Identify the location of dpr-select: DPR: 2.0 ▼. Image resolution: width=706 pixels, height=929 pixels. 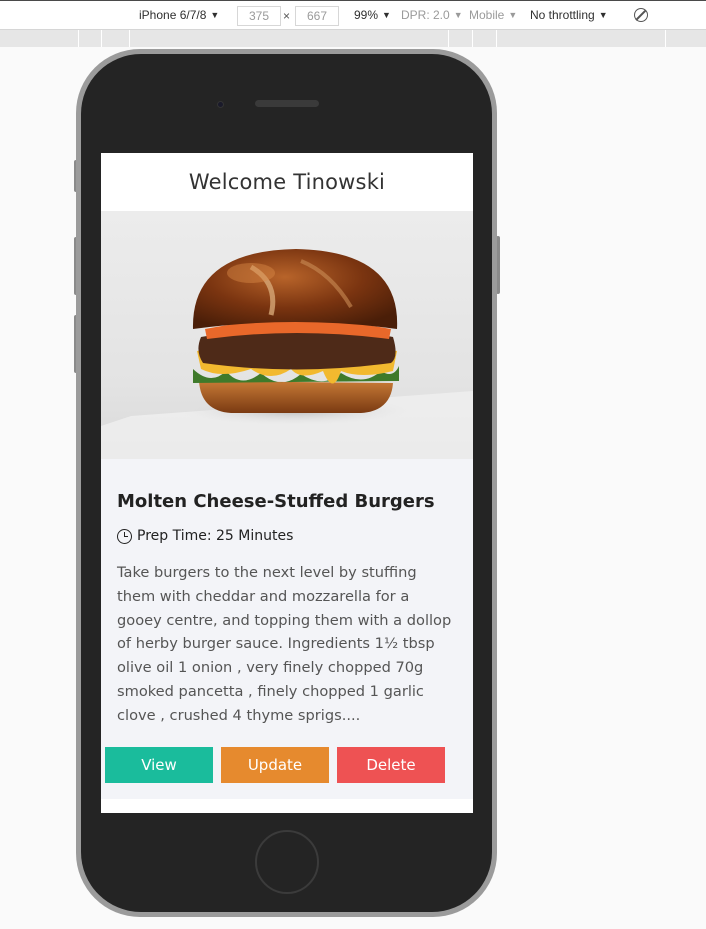
(432, 15).